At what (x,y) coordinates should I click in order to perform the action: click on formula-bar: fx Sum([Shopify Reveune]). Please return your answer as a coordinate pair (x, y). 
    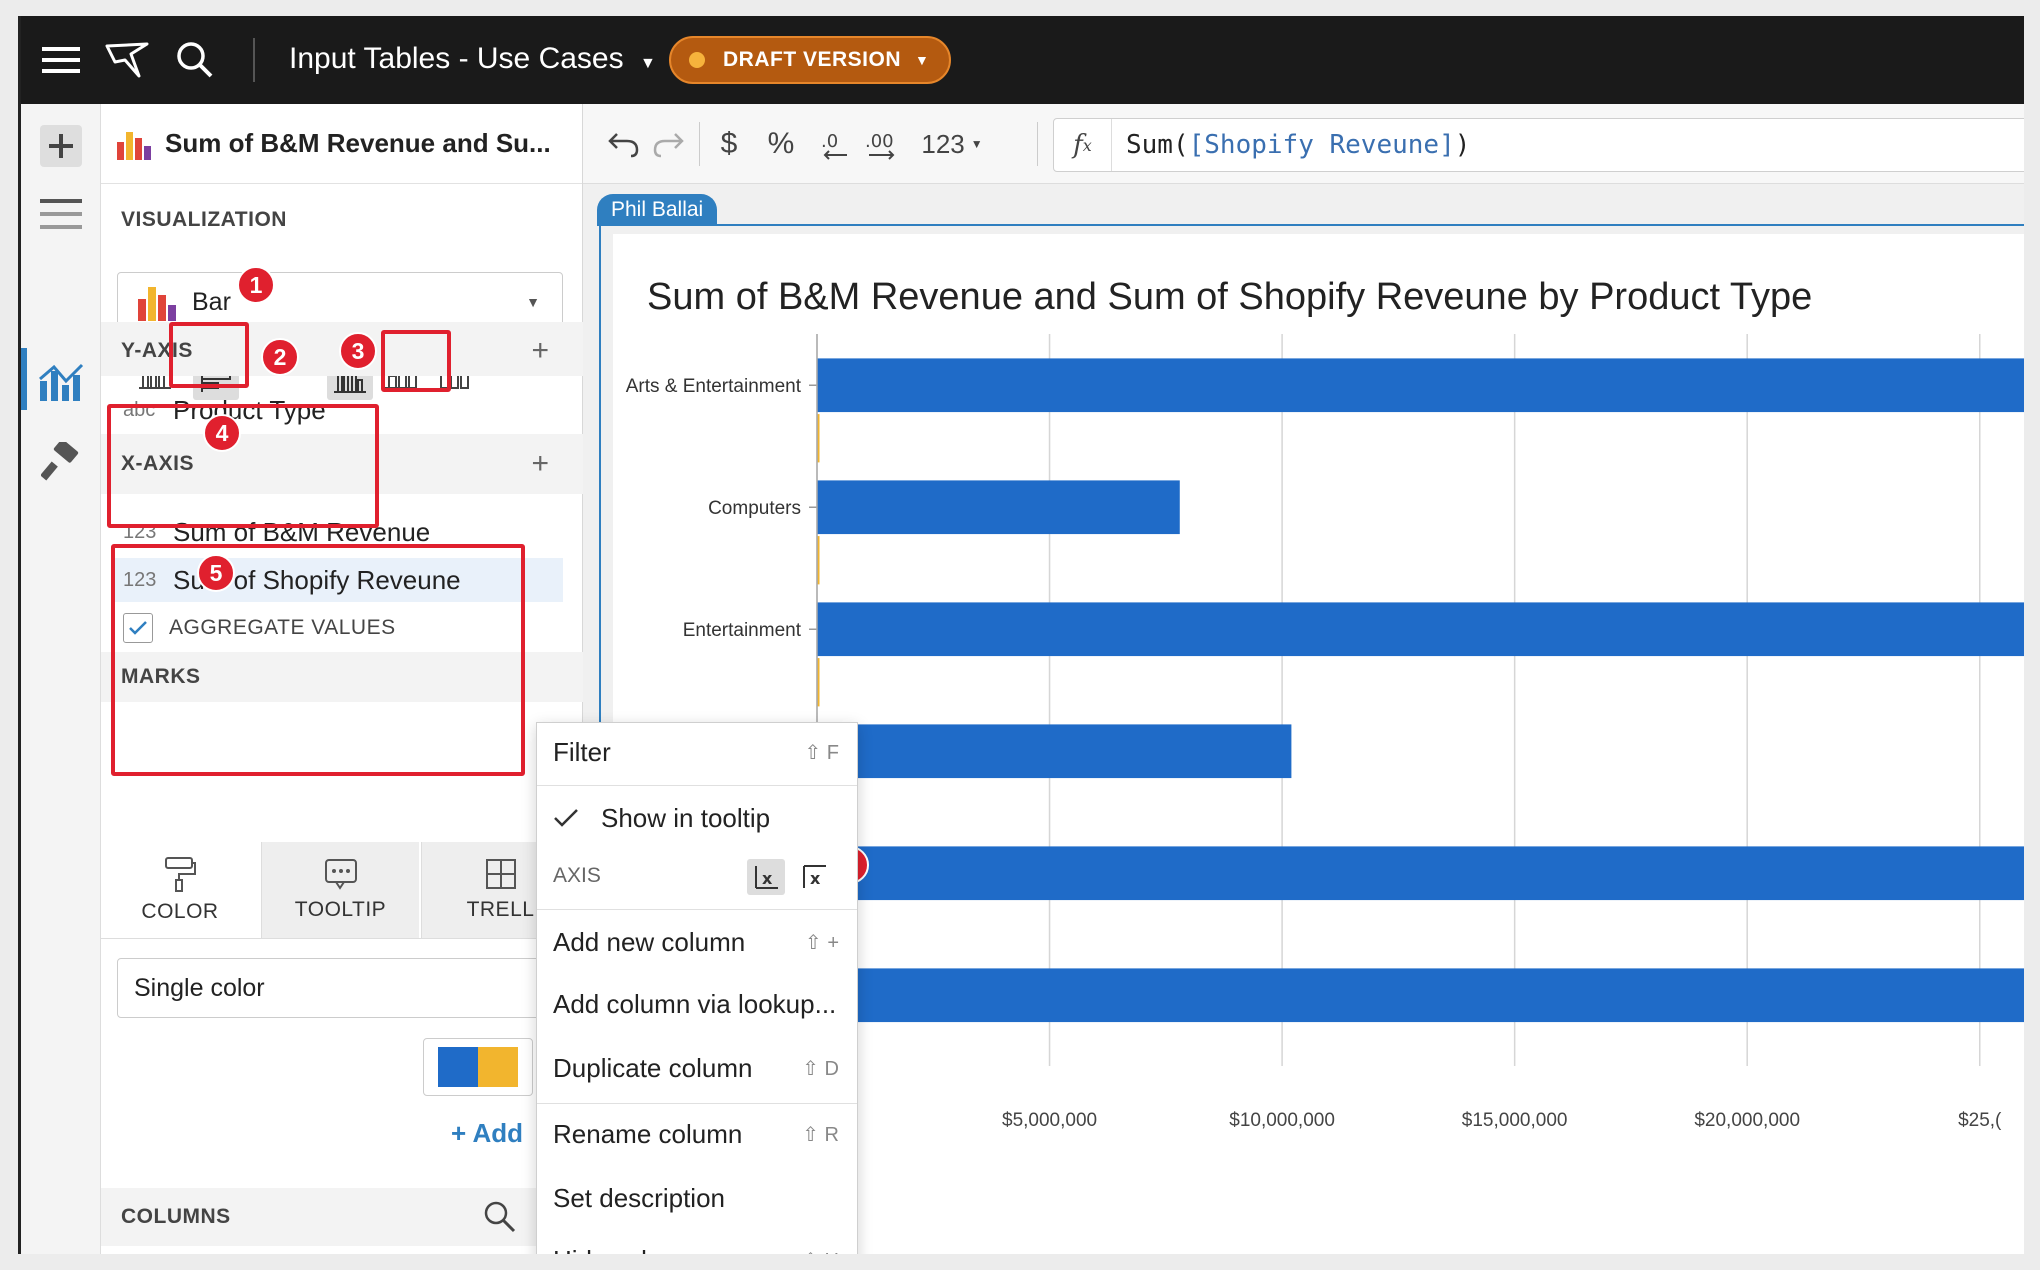
    Looking at the image, I should click on (1538, 145).